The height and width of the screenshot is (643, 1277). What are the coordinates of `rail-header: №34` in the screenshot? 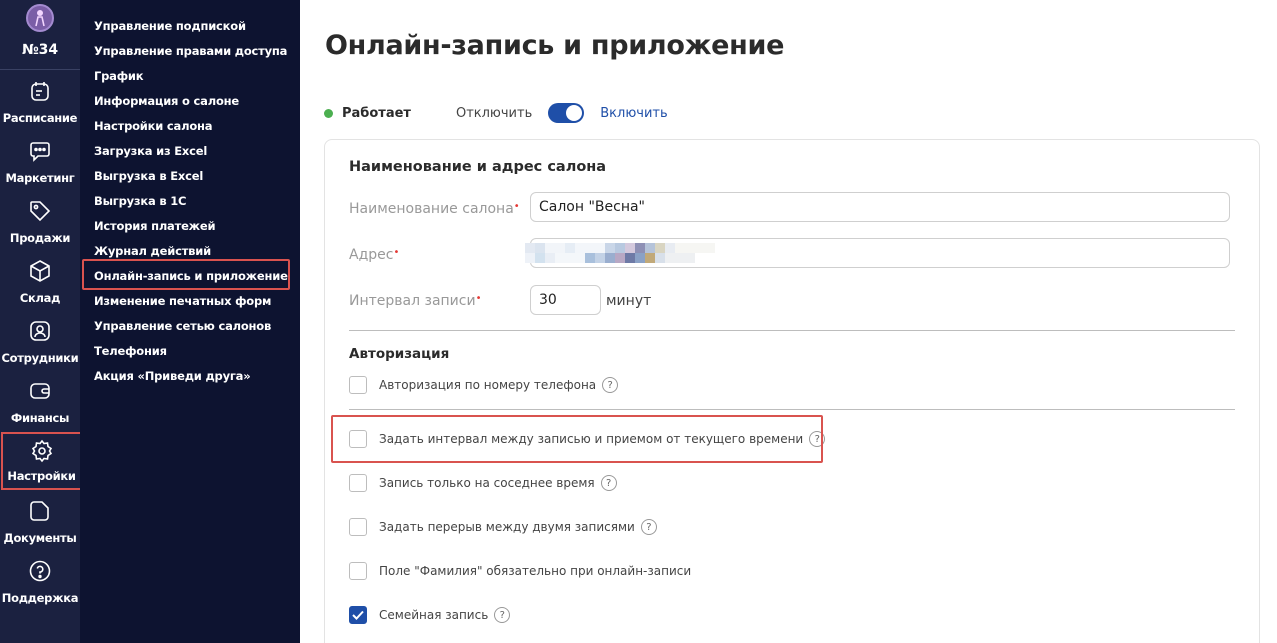 It's located at (40, 35).